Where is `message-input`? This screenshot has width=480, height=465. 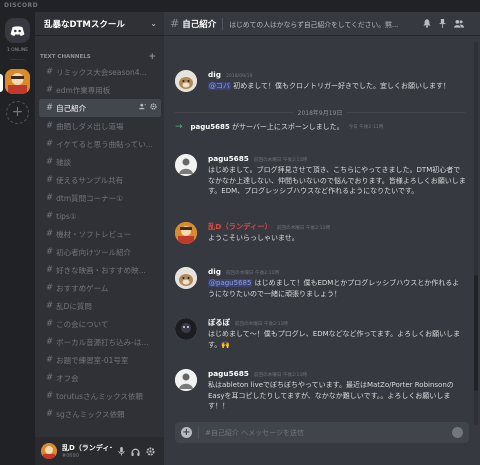 message-input is located at coordinates (328, 432).